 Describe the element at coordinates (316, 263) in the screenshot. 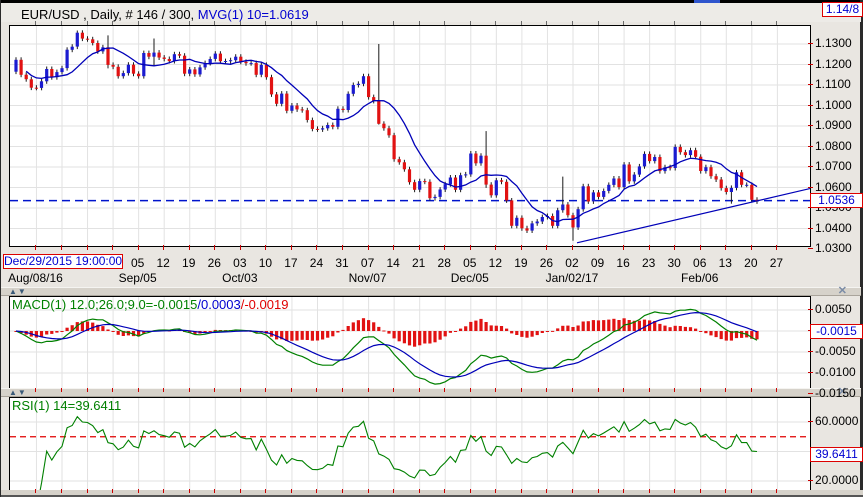

I see `x-axis-day-label: 24` at that location.